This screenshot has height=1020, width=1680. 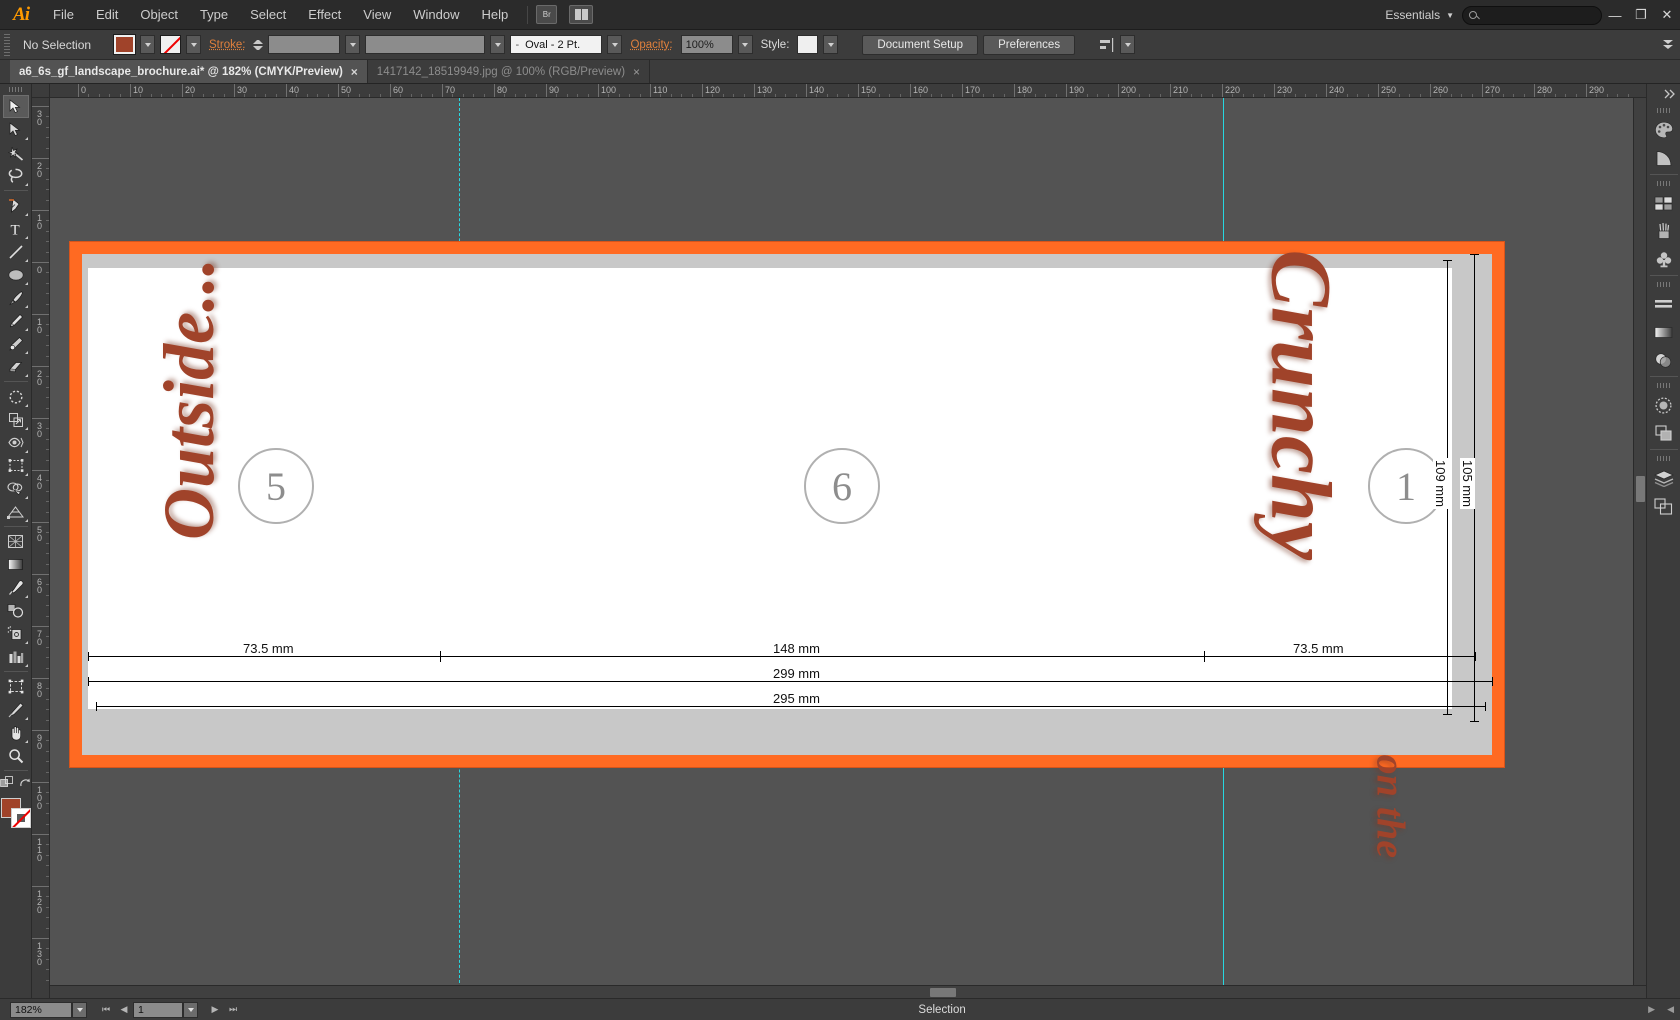 What do you see at coordinates (1664, 203) in the screenshot?
I see `swatches-panel-icon` at bounding box center [1664, 203].